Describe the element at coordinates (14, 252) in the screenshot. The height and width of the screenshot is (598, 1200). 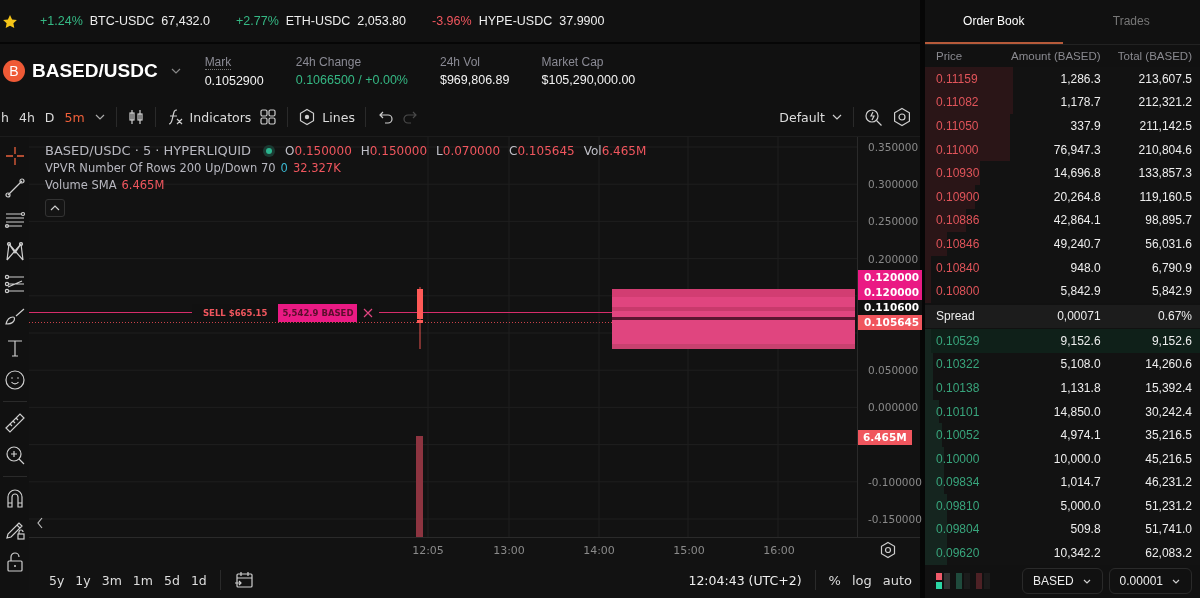
I see `pattern-icon` at that location.